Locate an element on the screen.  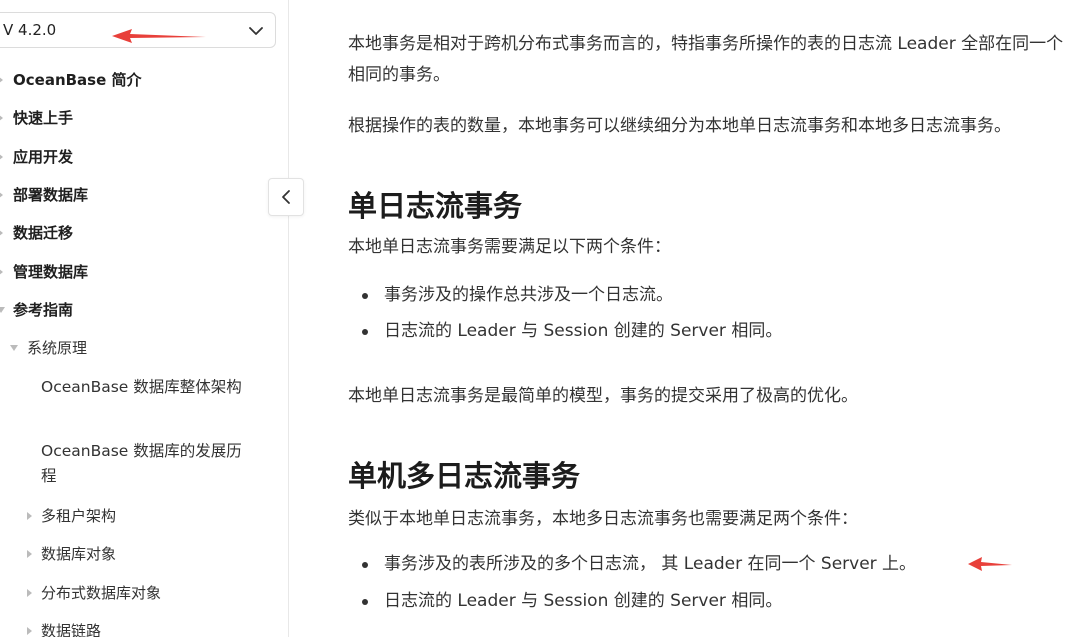
list-item-text: 事务涉及的表所涉及的多个日志流， 其 Leader 在同一个 Server 上。 is located at coordinates (650, 564).